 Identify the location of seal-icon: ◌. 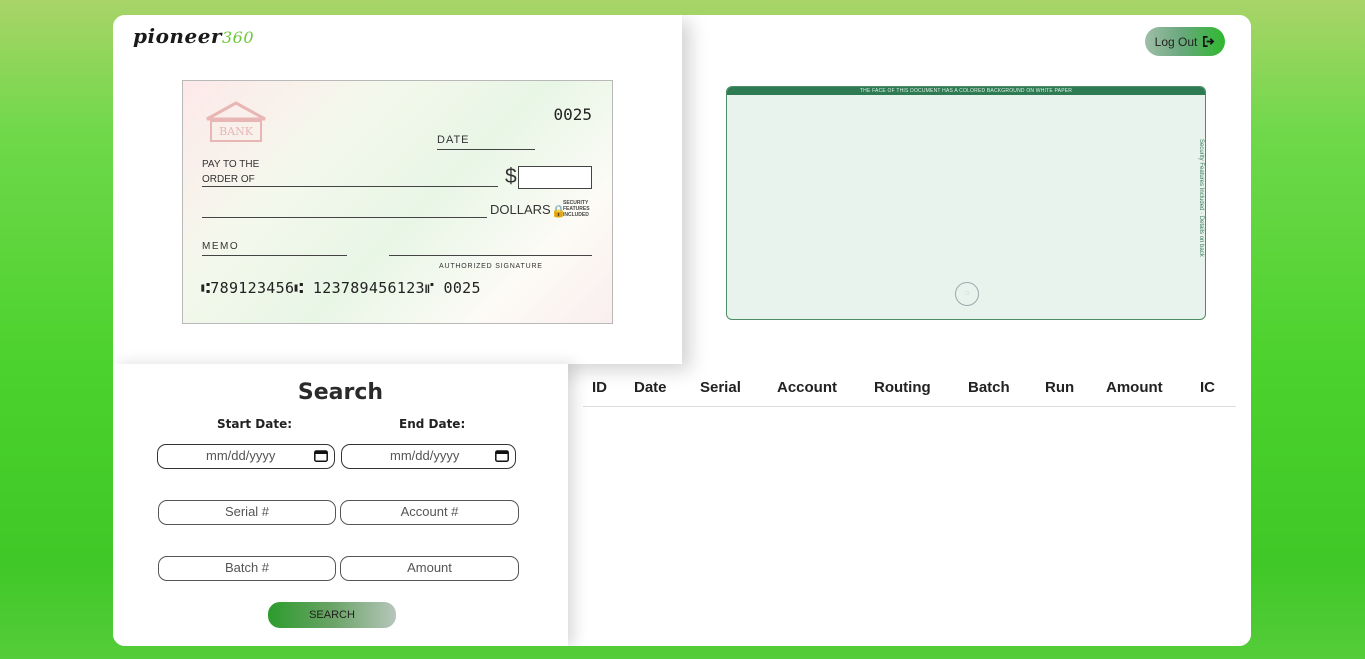
(967, 294).